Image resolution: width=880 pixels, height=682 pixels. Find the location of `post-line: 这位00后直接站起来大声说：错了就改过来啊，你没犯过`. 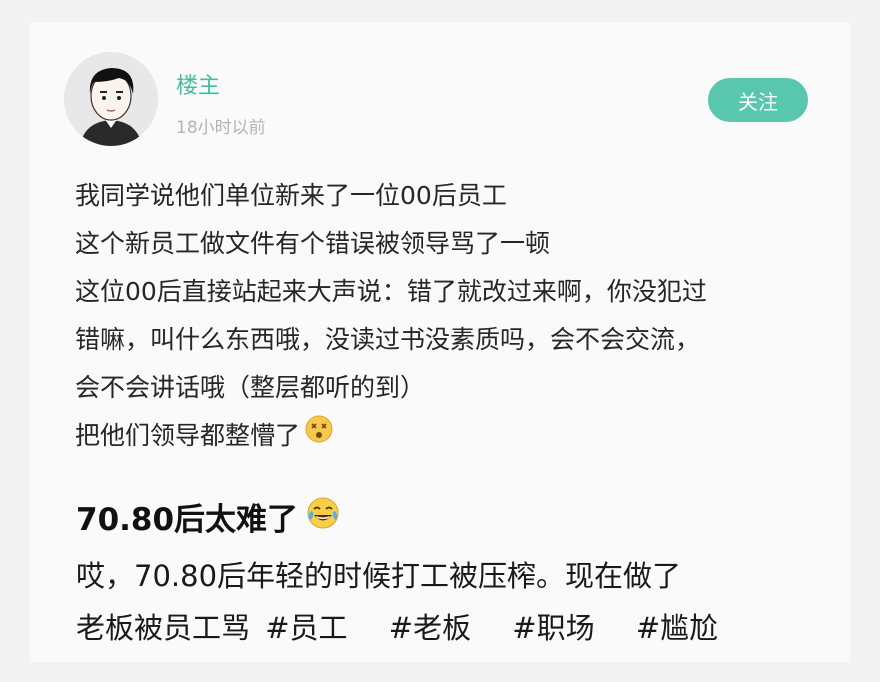

post-line: 这位00后直接站起来大声说：错了就改过来啊，你没犯过 is located at coordinates (391, 291).